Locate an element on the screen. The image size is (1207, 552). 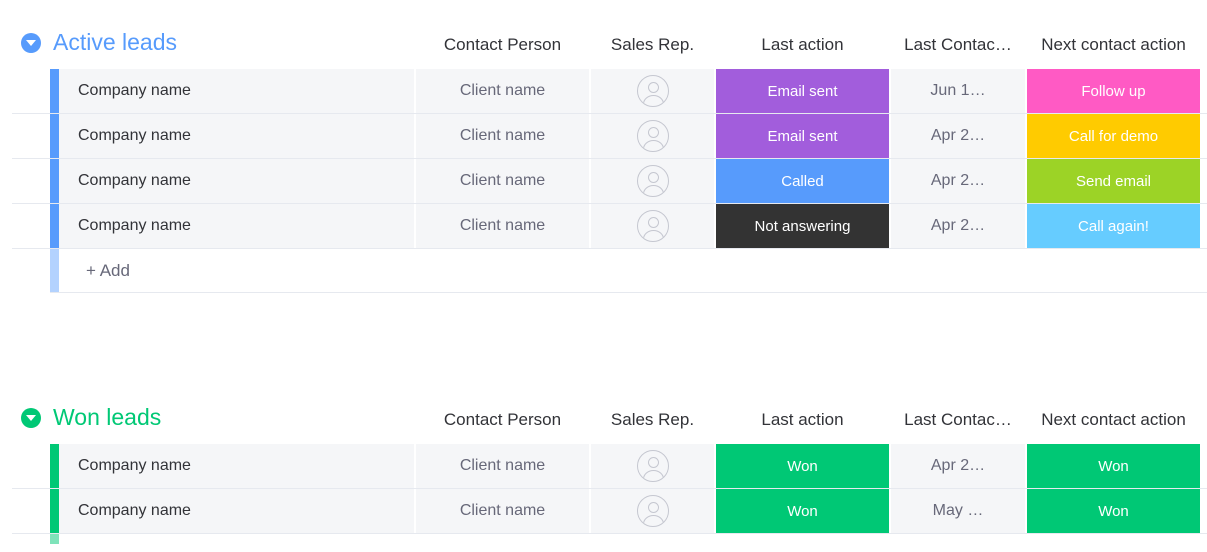
table-row: Company name Client name Won Apr 2… Won is located at coordinates (603, 466).